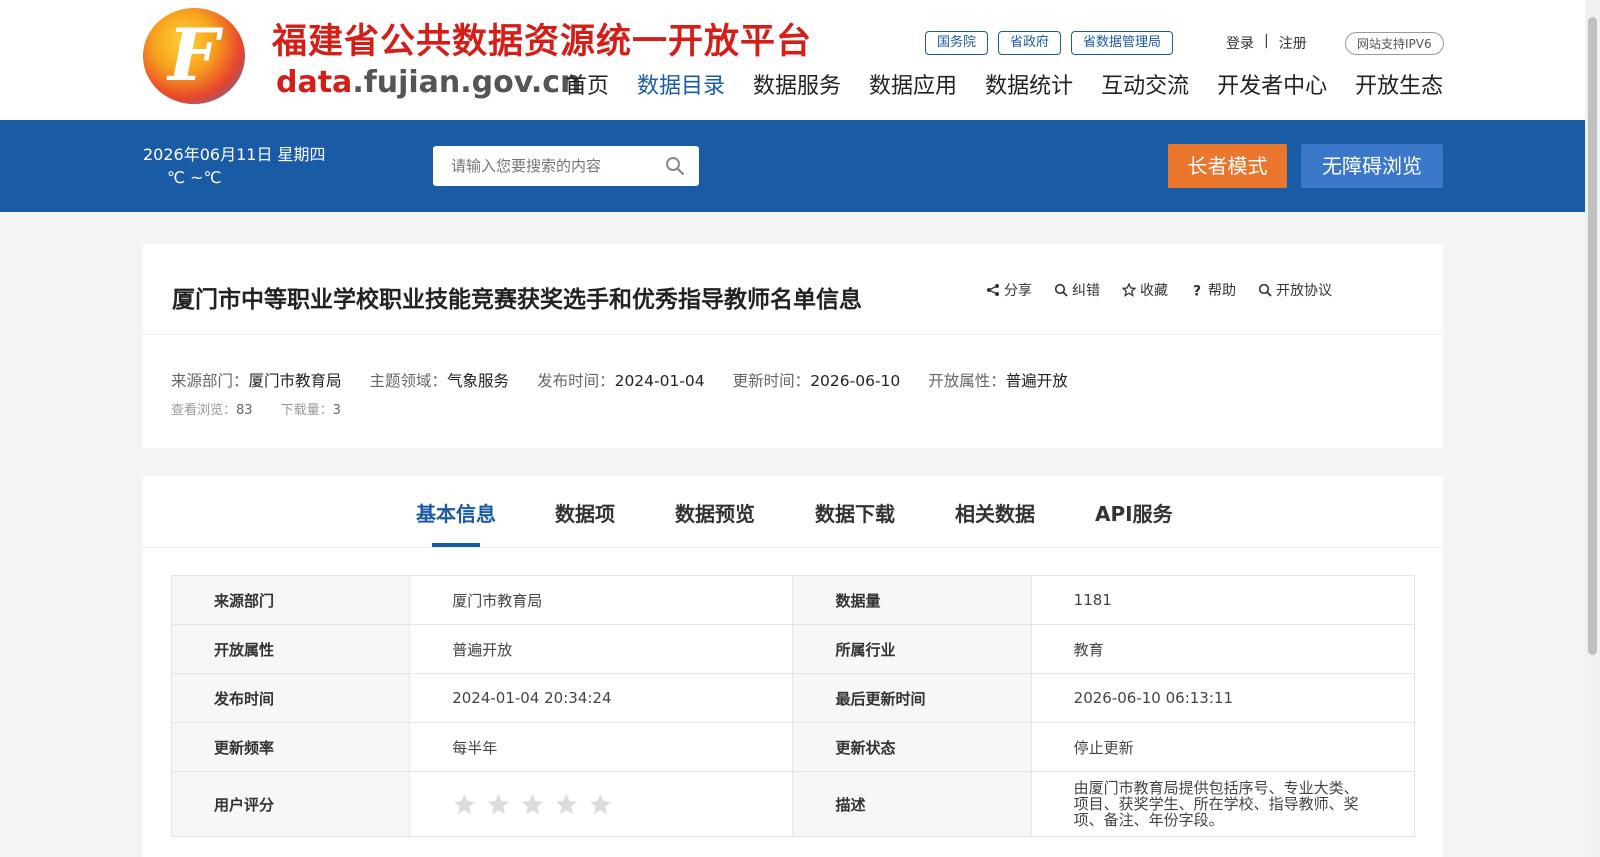 The image size is (1600, 857). Describe the element at coordinates (478, 381) in the screenshot. I see `meta-topic-value: 气象服务` at that location.